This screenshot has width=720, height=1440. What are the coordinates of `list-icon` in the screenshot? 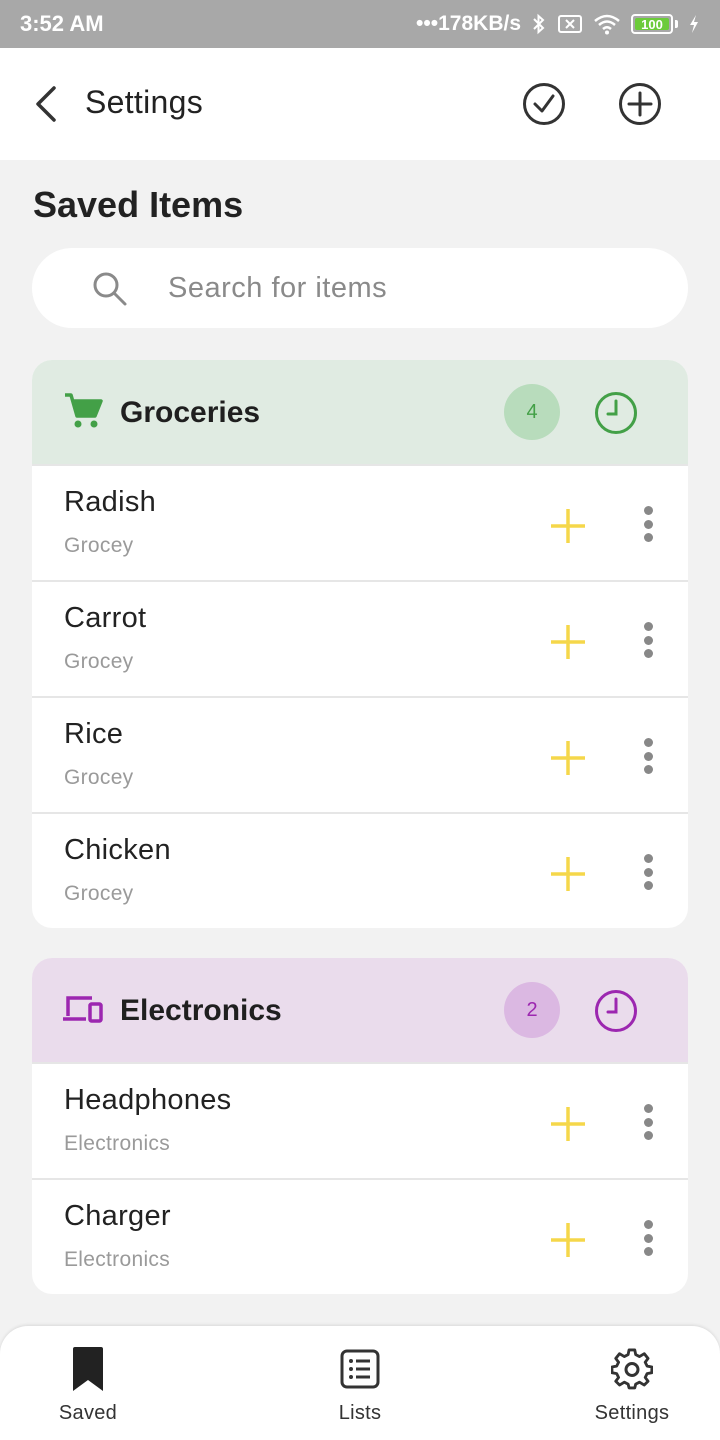 It's located at (360, 1369).